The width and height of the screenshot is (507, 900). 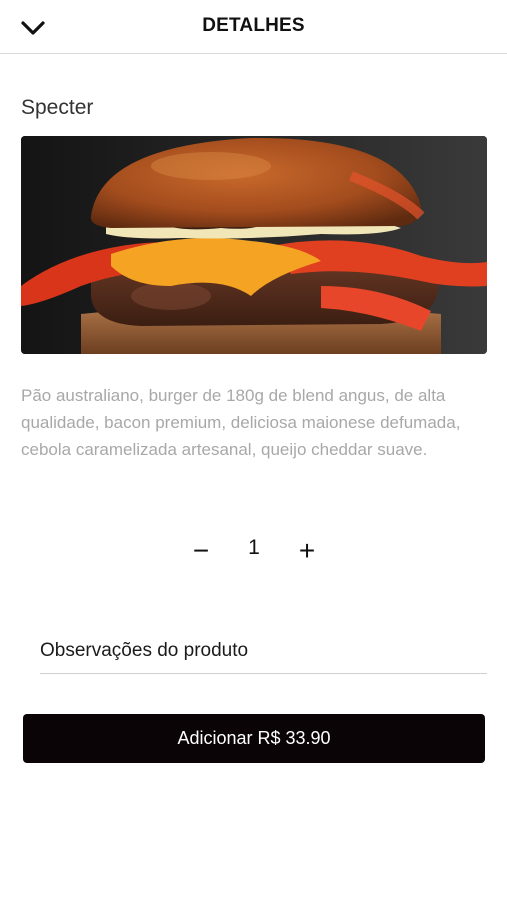 What do you see at coordinates (254, 738) in the screenshot?
I see `add-to-cart-button: Adicionar R$ 33.90` at bounding box center [254, 738].